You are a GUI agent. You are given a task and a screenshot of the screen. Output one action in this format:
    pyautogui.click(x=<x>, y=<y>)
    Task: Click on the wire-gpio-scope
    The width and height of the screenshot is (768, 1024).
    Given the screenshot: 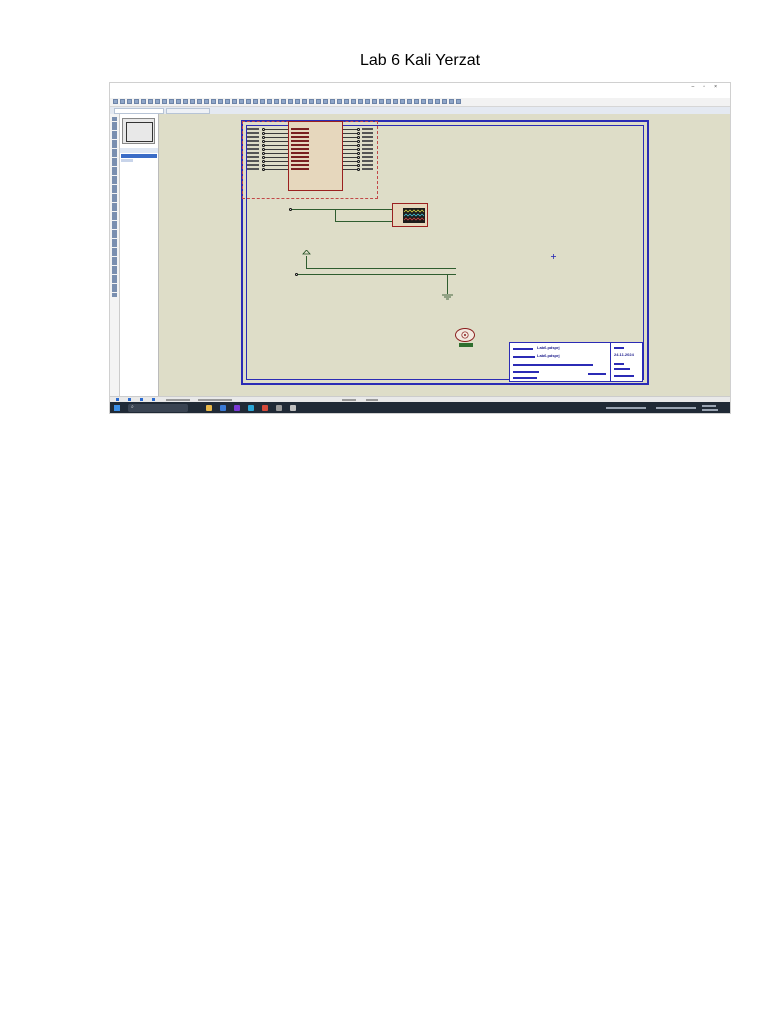 What is the action you would take?
    pyautogui.click(x=342, y=209)
    